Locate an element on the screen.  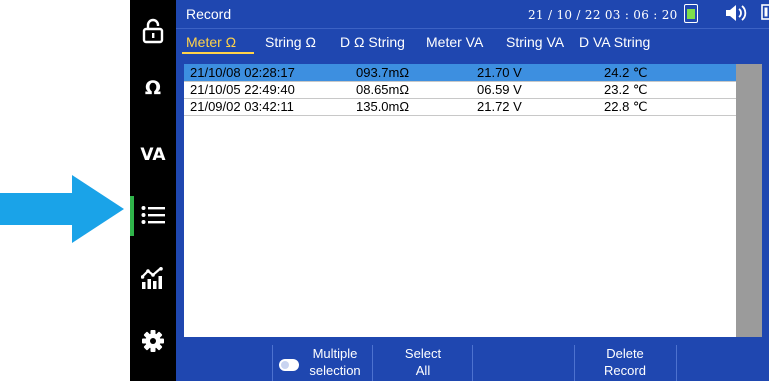
page-title: Record is located at coordinates (209, 14).